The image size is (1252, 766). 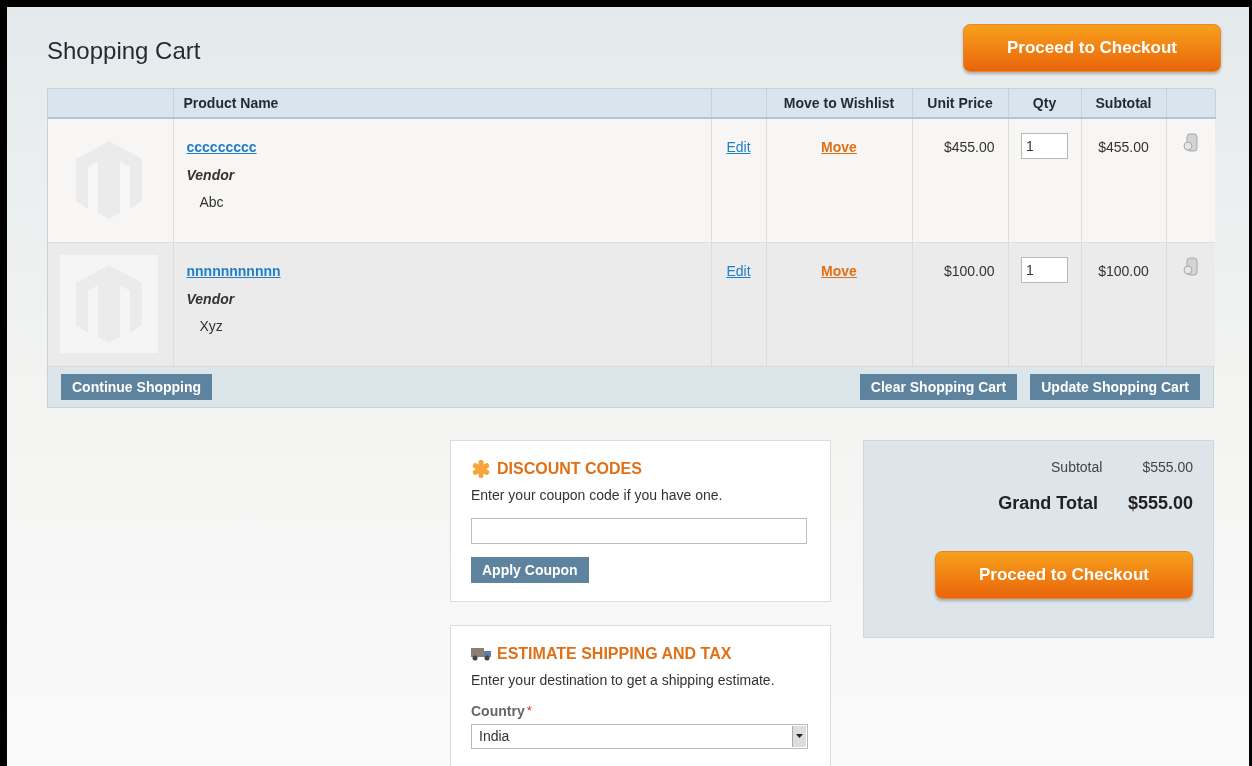 What do you see at coordinates (1167, 467) in the screenshot?
I see `subtotal-value: $555.00` at bounding box center [1167, 467].